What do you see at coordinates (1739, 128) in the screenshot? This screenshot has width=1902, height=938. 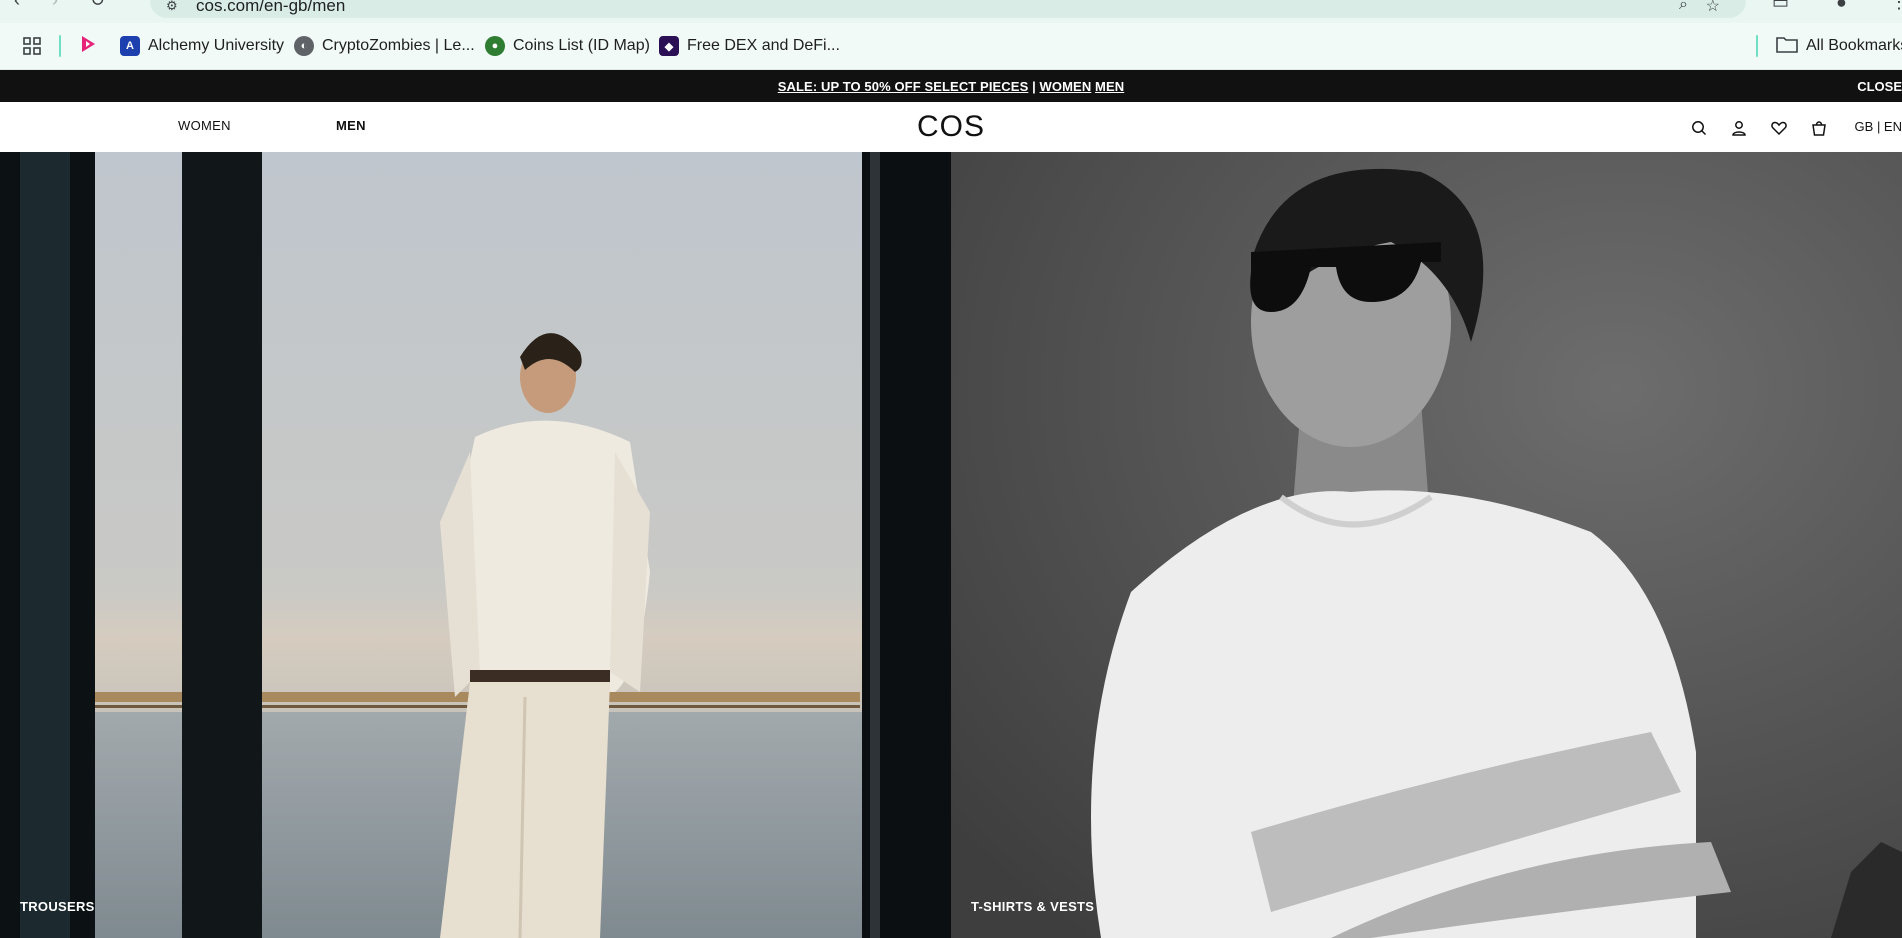 I see `account-icon` at bounding box center [1739, 128].